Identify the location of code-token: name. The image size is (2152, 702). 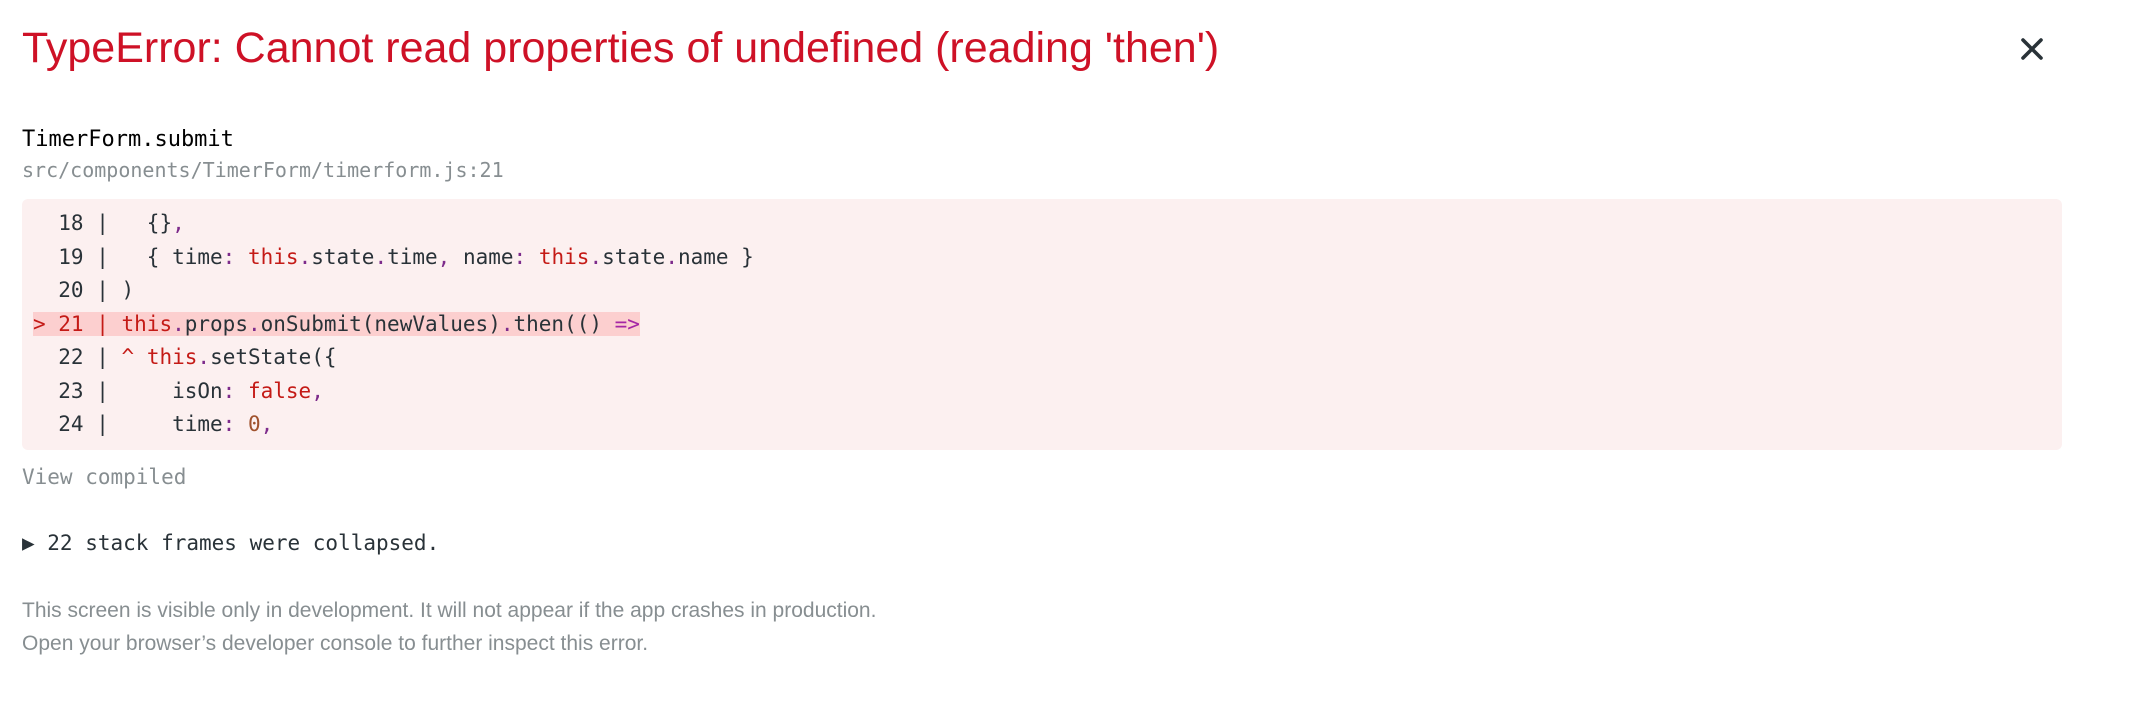
(482, 256).